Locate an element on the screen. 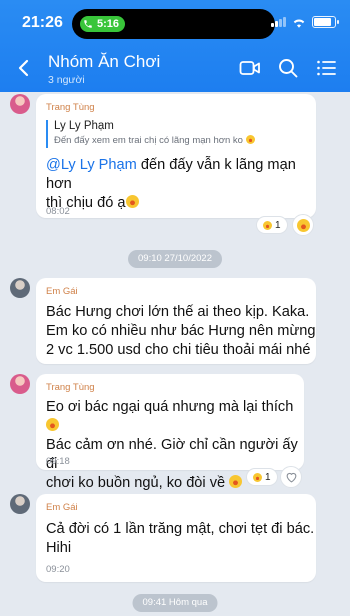 The height and width of the screenshot is (616, 350). message-line: Em ko có nhiều như bác Hưng nên mừng is located at coordinates (181, 331).